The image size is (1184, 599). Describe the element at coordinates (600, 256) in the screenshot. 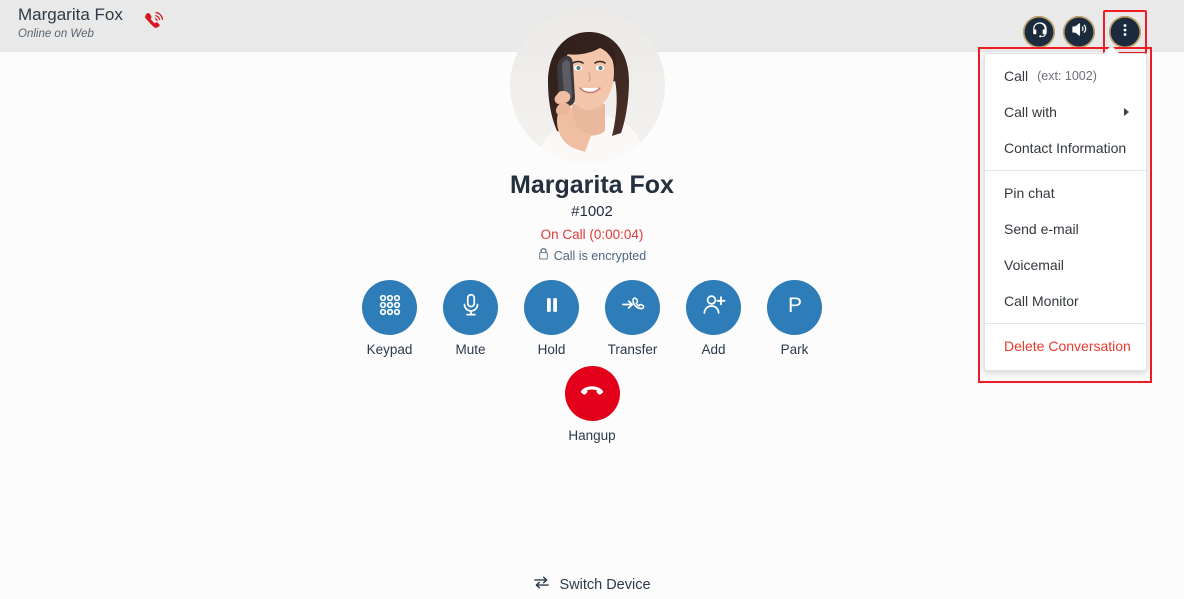

I see `encryption-text: Call is encrypted` at that location.